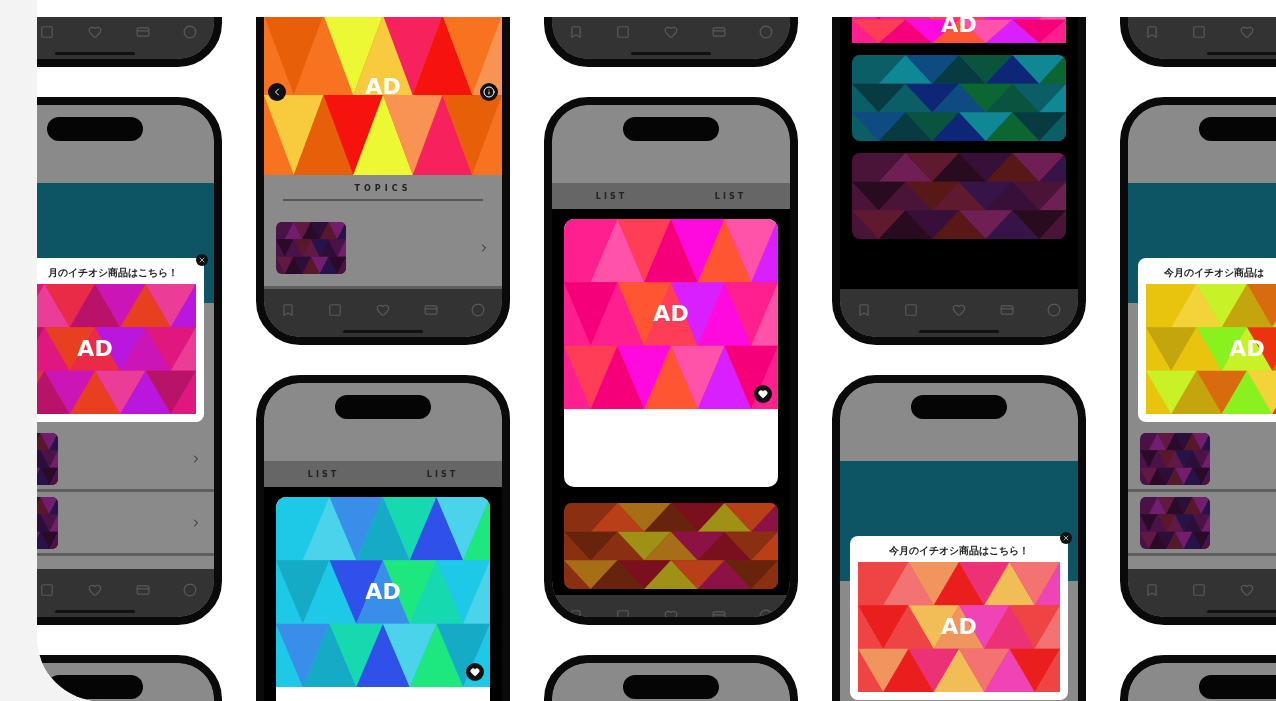 The width and height of the screenshot is (1276, 701). Describe the element at coordinates (383, 188) in the screenshot. I see `section-title: TOPICS` at that location.